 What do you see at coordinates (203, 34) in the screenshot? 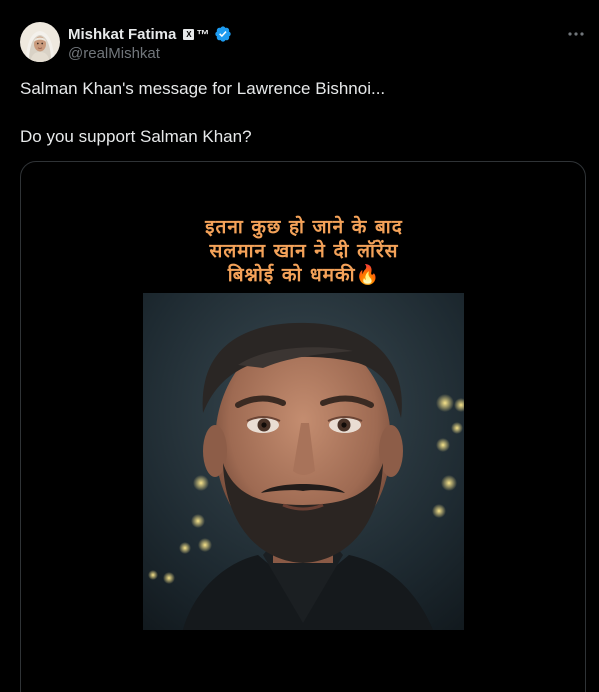
I see `trademark-badge: ™` at bounding box center [203, 34].